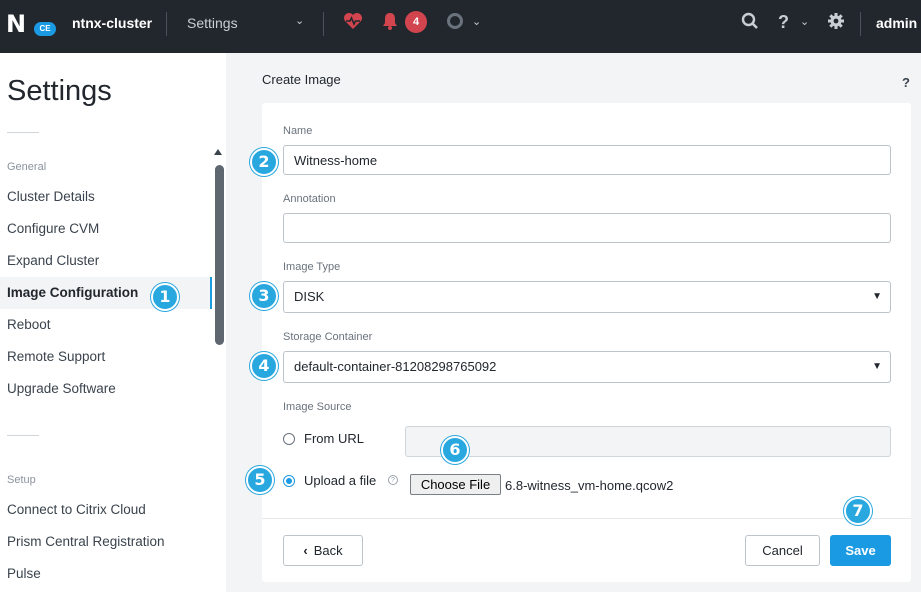  Describe the element at coordinates (106, 357) in the screenshot. I see `sidebar-item-remote-support: Remote Support` at that location.